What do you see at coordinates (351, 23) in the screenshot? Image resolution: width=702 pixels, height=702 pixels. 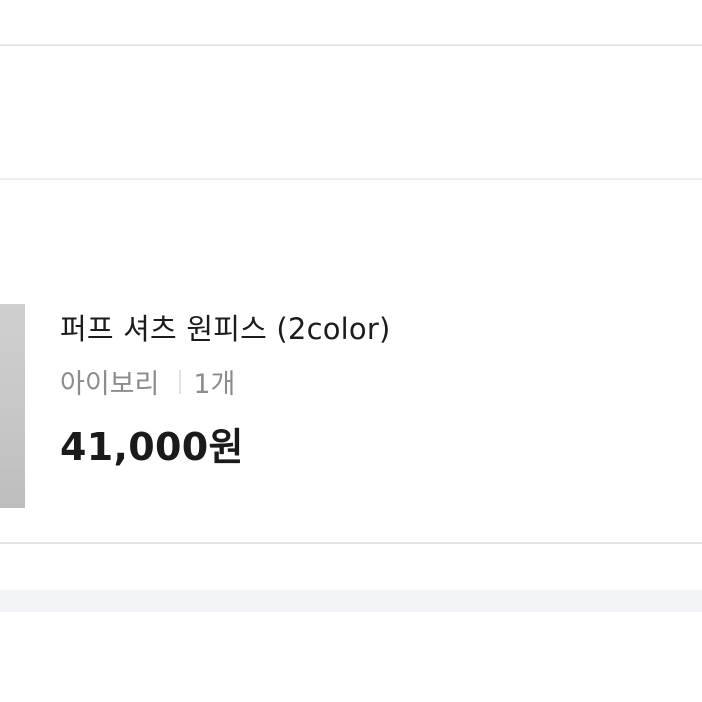 I see `header-section` at bounding box center [351, 23].